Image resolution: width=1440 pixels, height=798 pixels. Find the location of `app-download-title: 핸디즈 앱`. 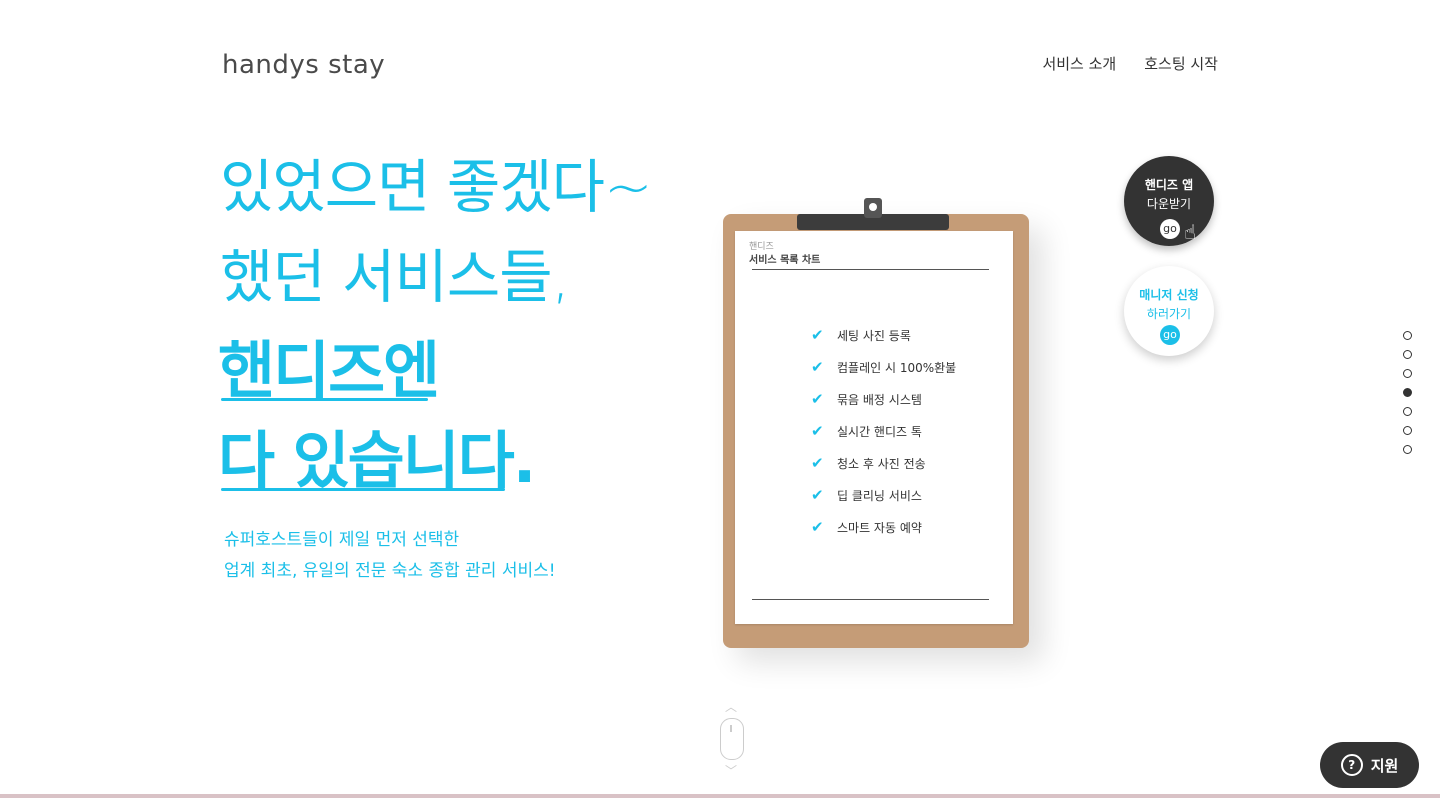

app-download-title: 핸디즈 앱 is located at coordinates (1169, 185).